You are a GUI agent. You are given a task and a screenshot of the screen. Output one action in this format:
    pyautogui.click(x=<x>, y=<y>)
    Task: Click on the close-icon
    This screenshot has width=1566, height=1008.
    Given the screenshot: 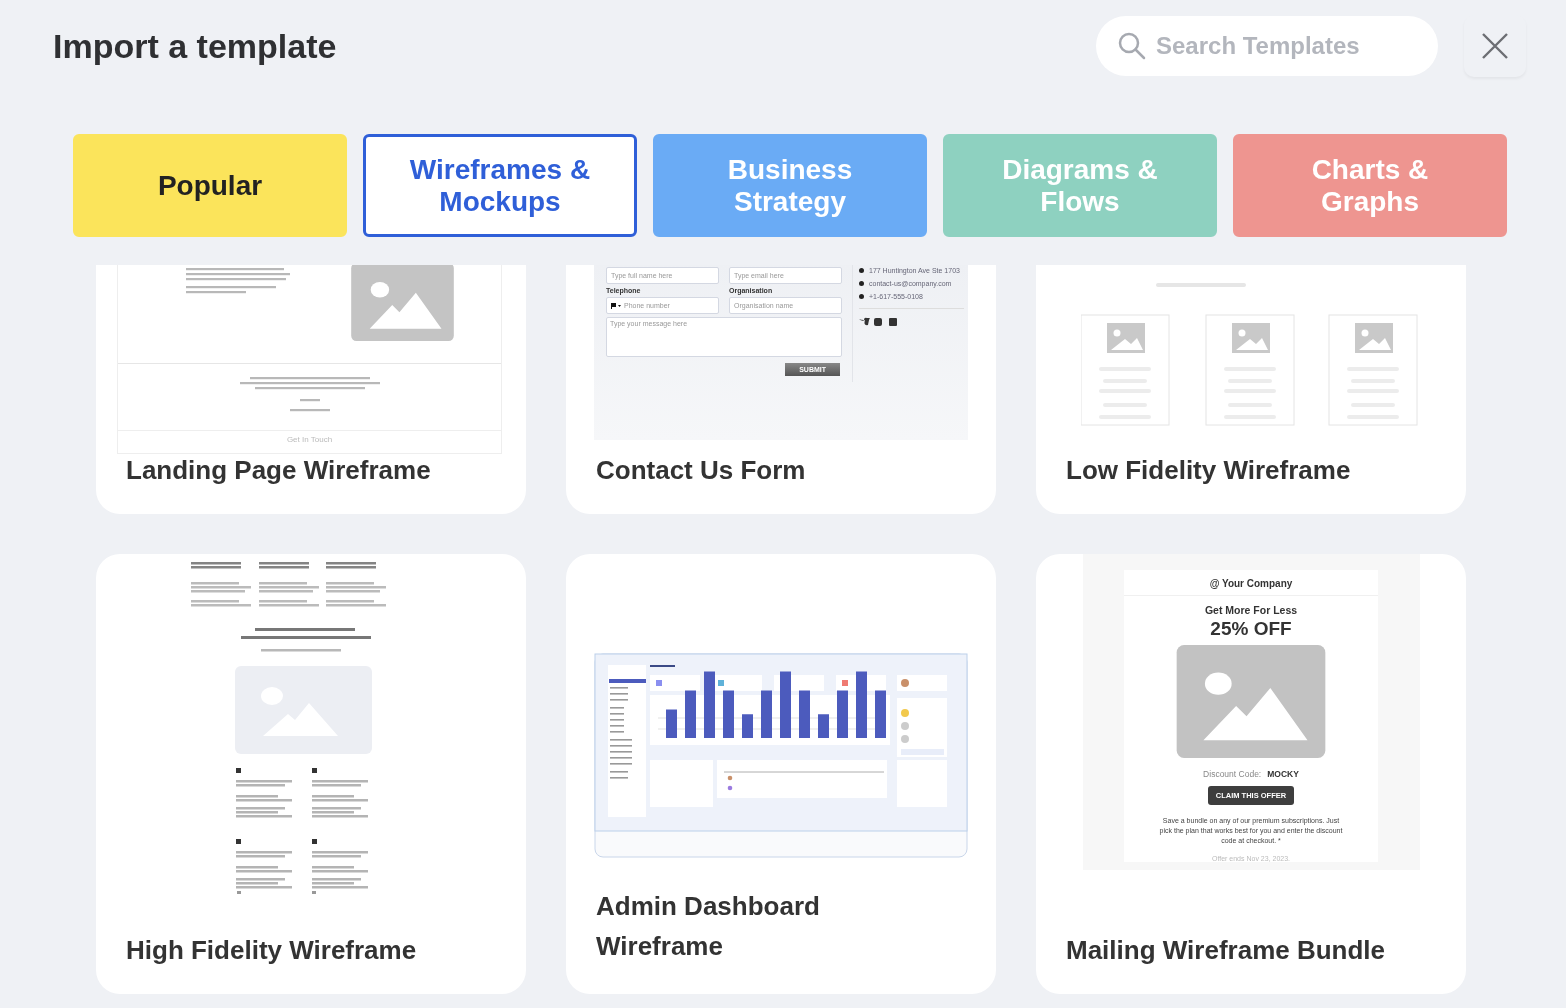 What is the action you would take?
    pyautogui.click(x=1495, y=46)
    